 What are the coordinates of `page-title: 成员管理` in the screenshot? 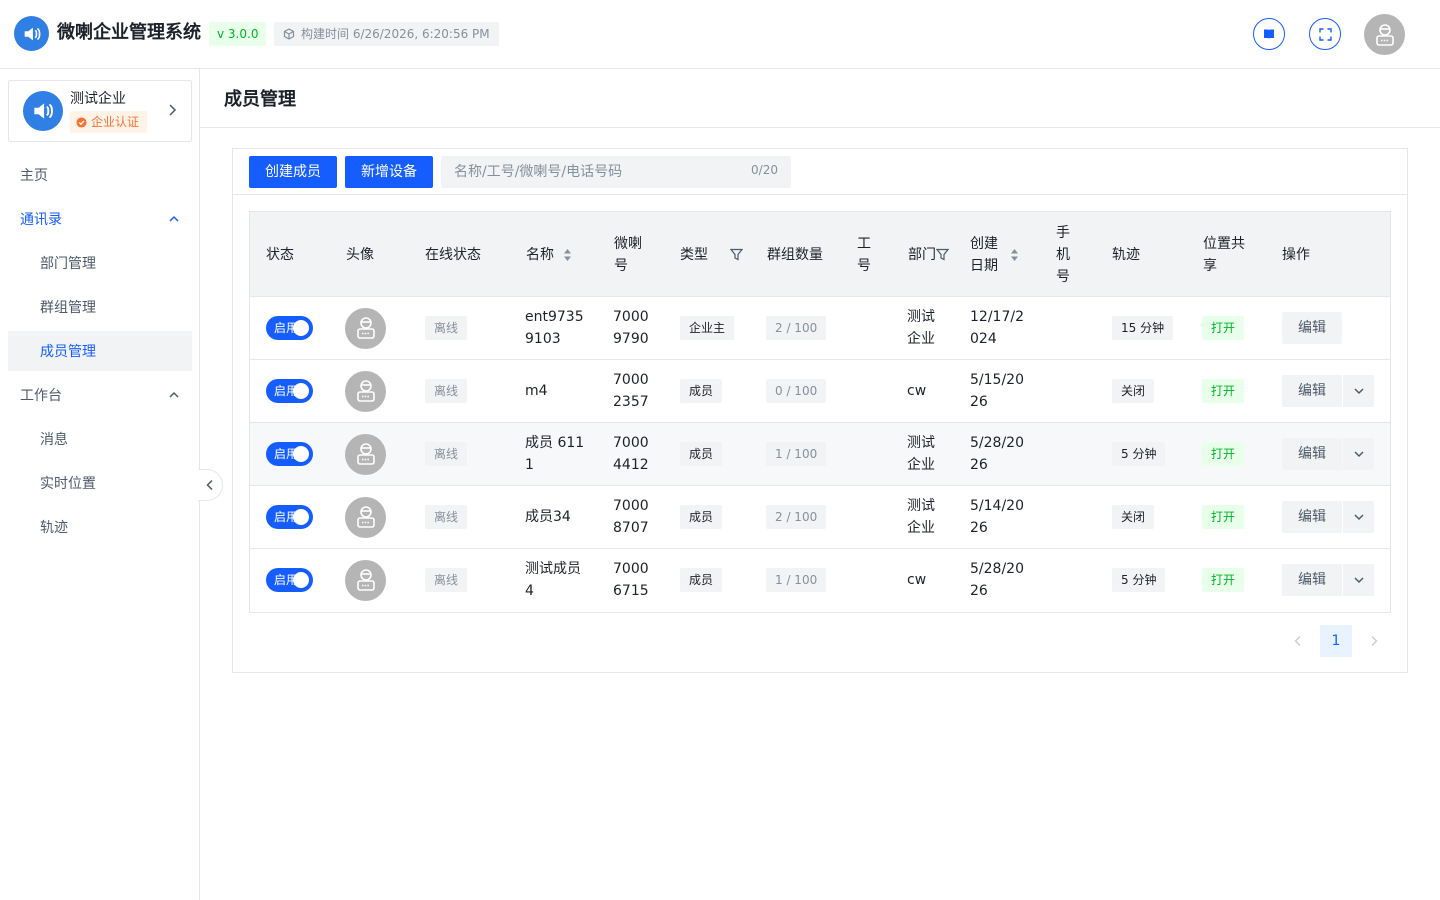 It's located at (260, 99).